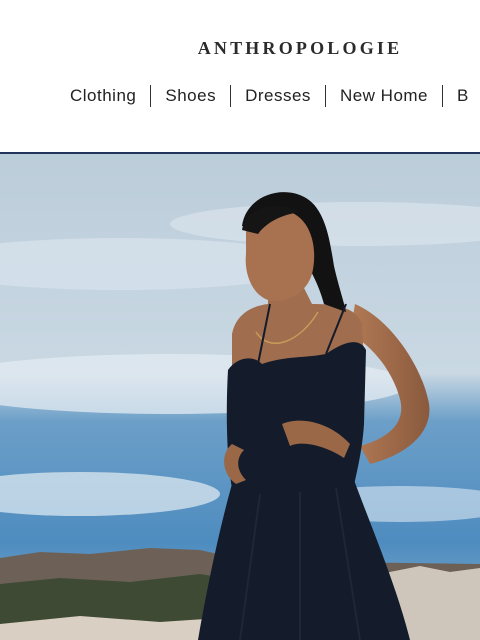 The width and height of the screenshot is (480, 640). What do you see at coordinates (384, 96) in the screenshot?
I see `nav-item-new-home: New Home` at bounding box center [384, 96].